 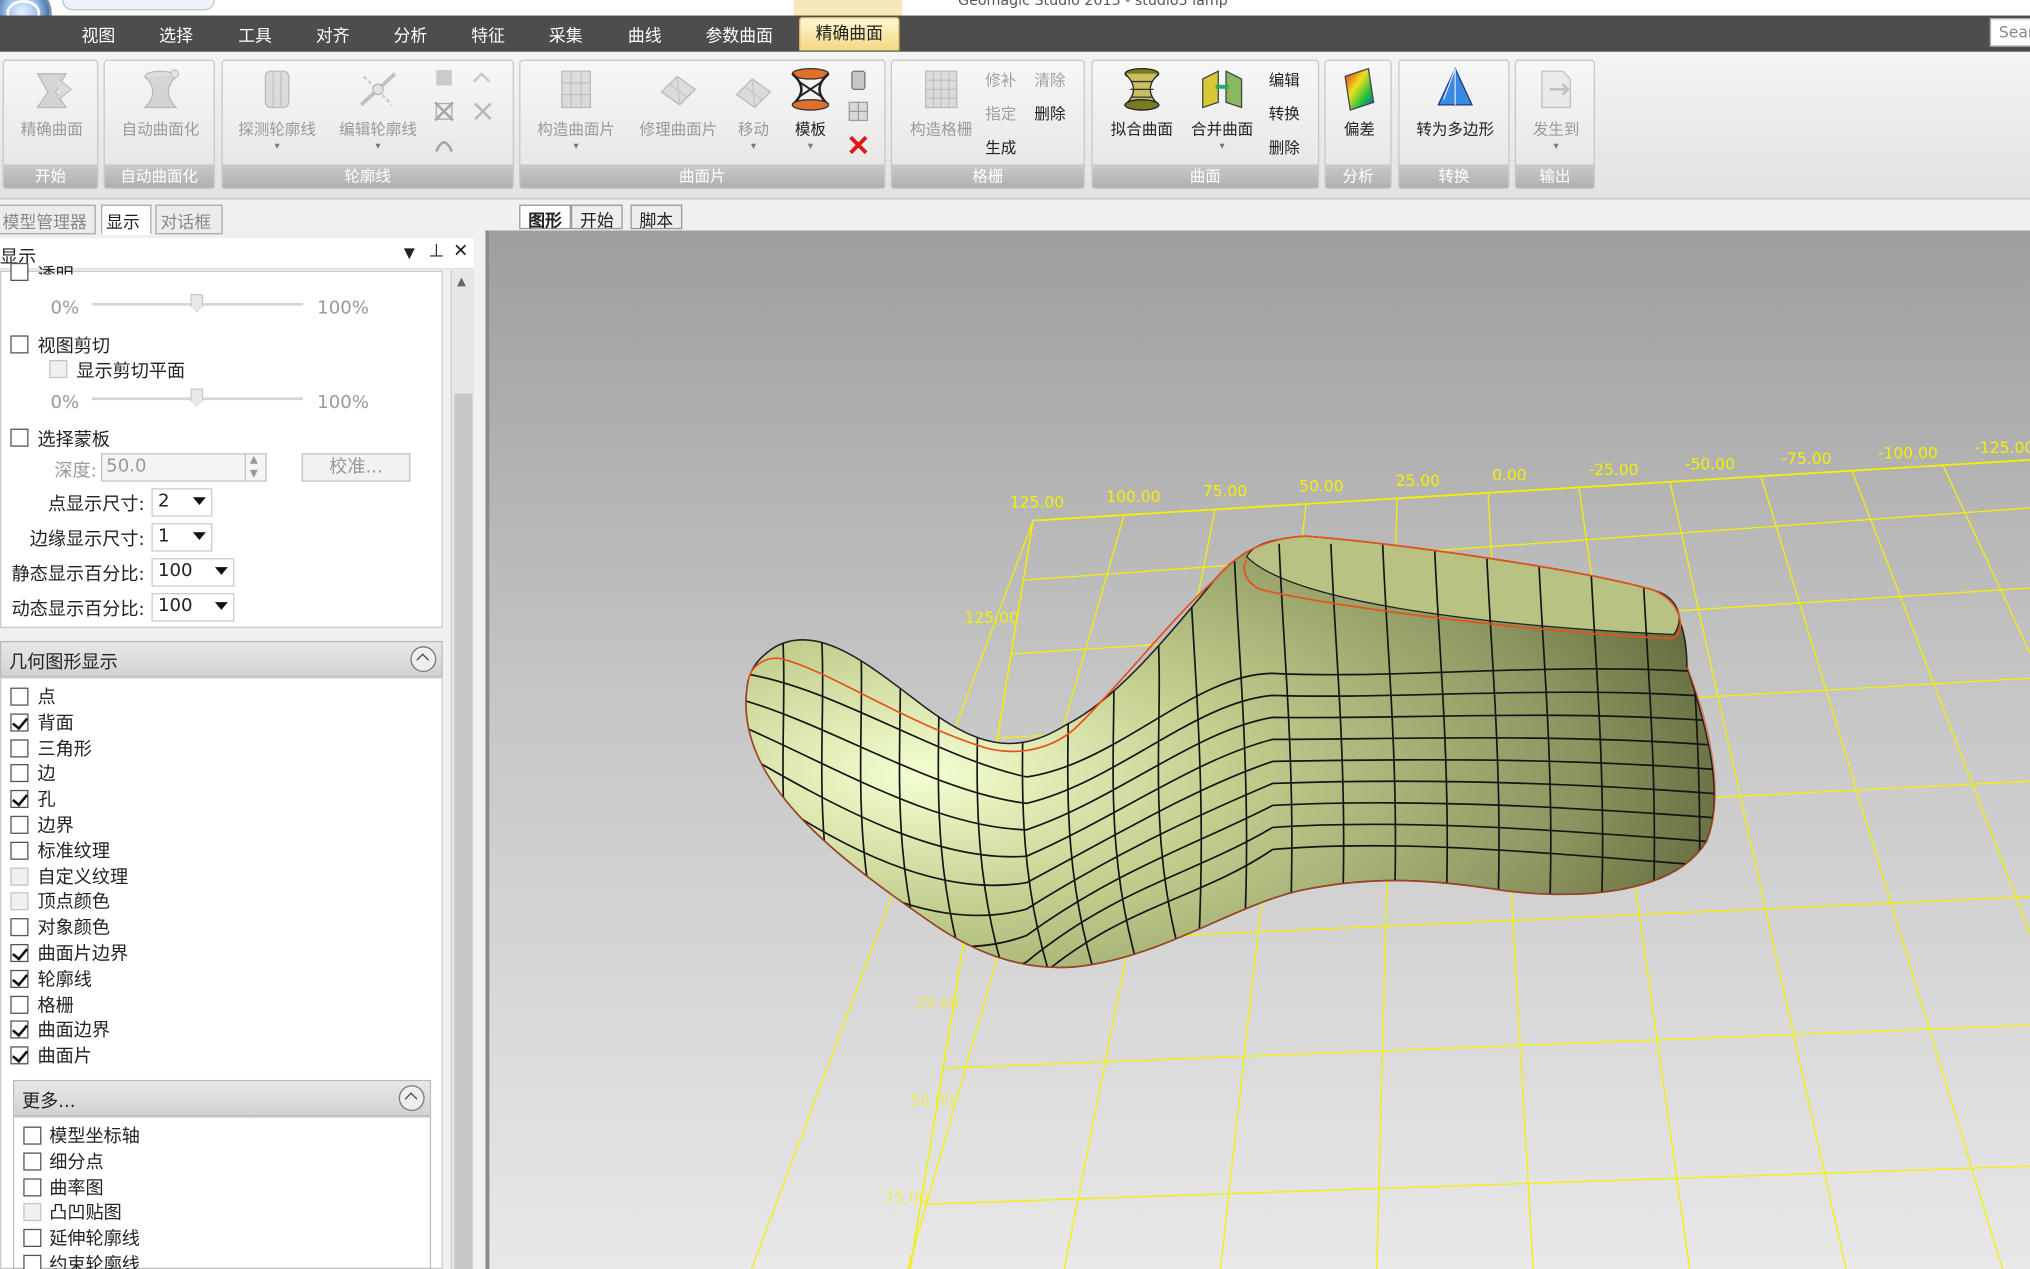 I want to click on dynamic-pct-select: 100, so click(x=193, y=607).